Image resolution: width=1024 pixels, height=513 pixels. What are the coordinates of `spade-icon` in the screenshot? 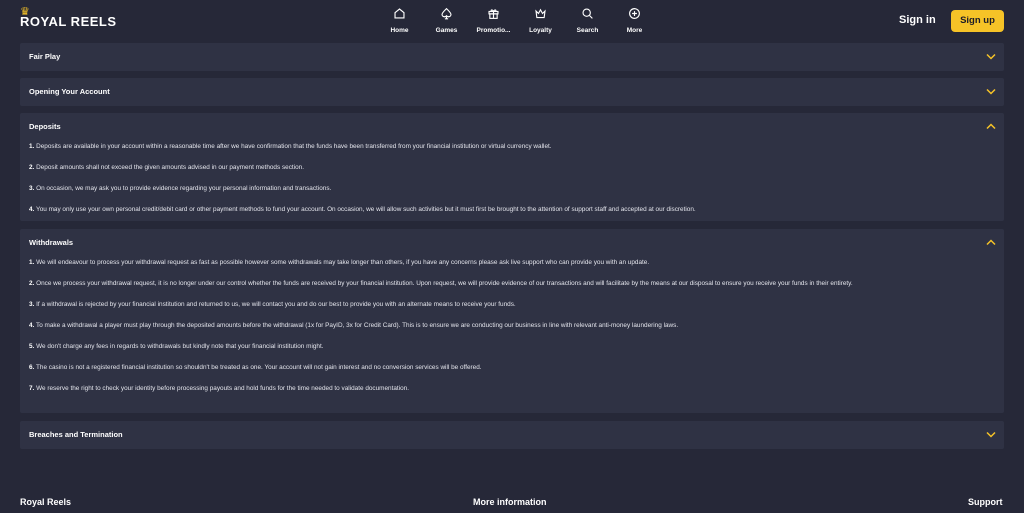 It's located at (446, 13).